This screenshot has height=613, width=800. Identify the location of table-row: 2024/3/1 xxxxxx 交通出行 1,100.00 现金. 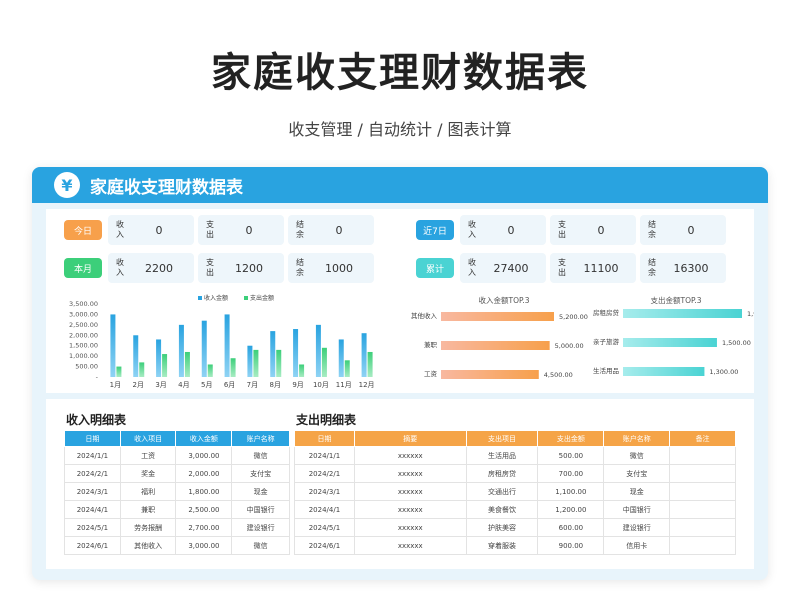
(515, 491).